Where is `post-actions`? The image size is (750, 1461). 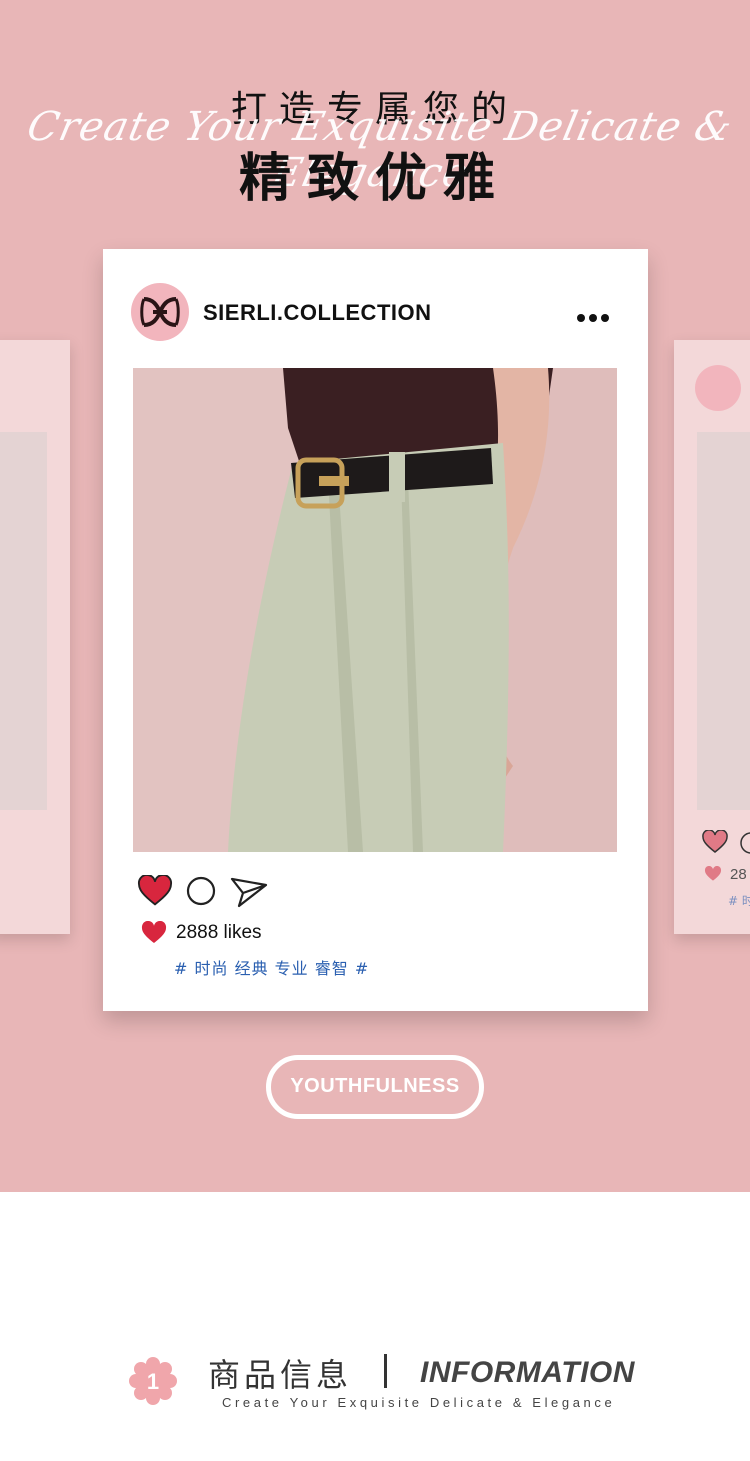 post-actions is located at coordinates (217, 893).